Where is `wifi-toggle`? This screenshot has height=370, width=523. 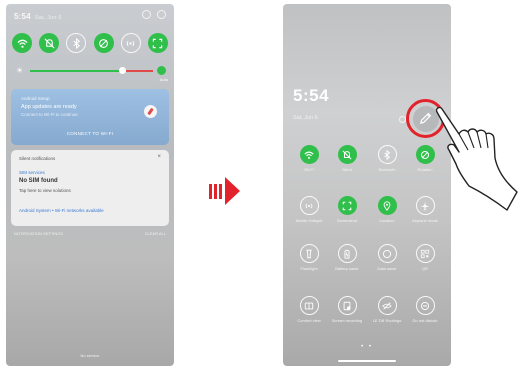
wifi-toggle is located at coordinates (22, 43).